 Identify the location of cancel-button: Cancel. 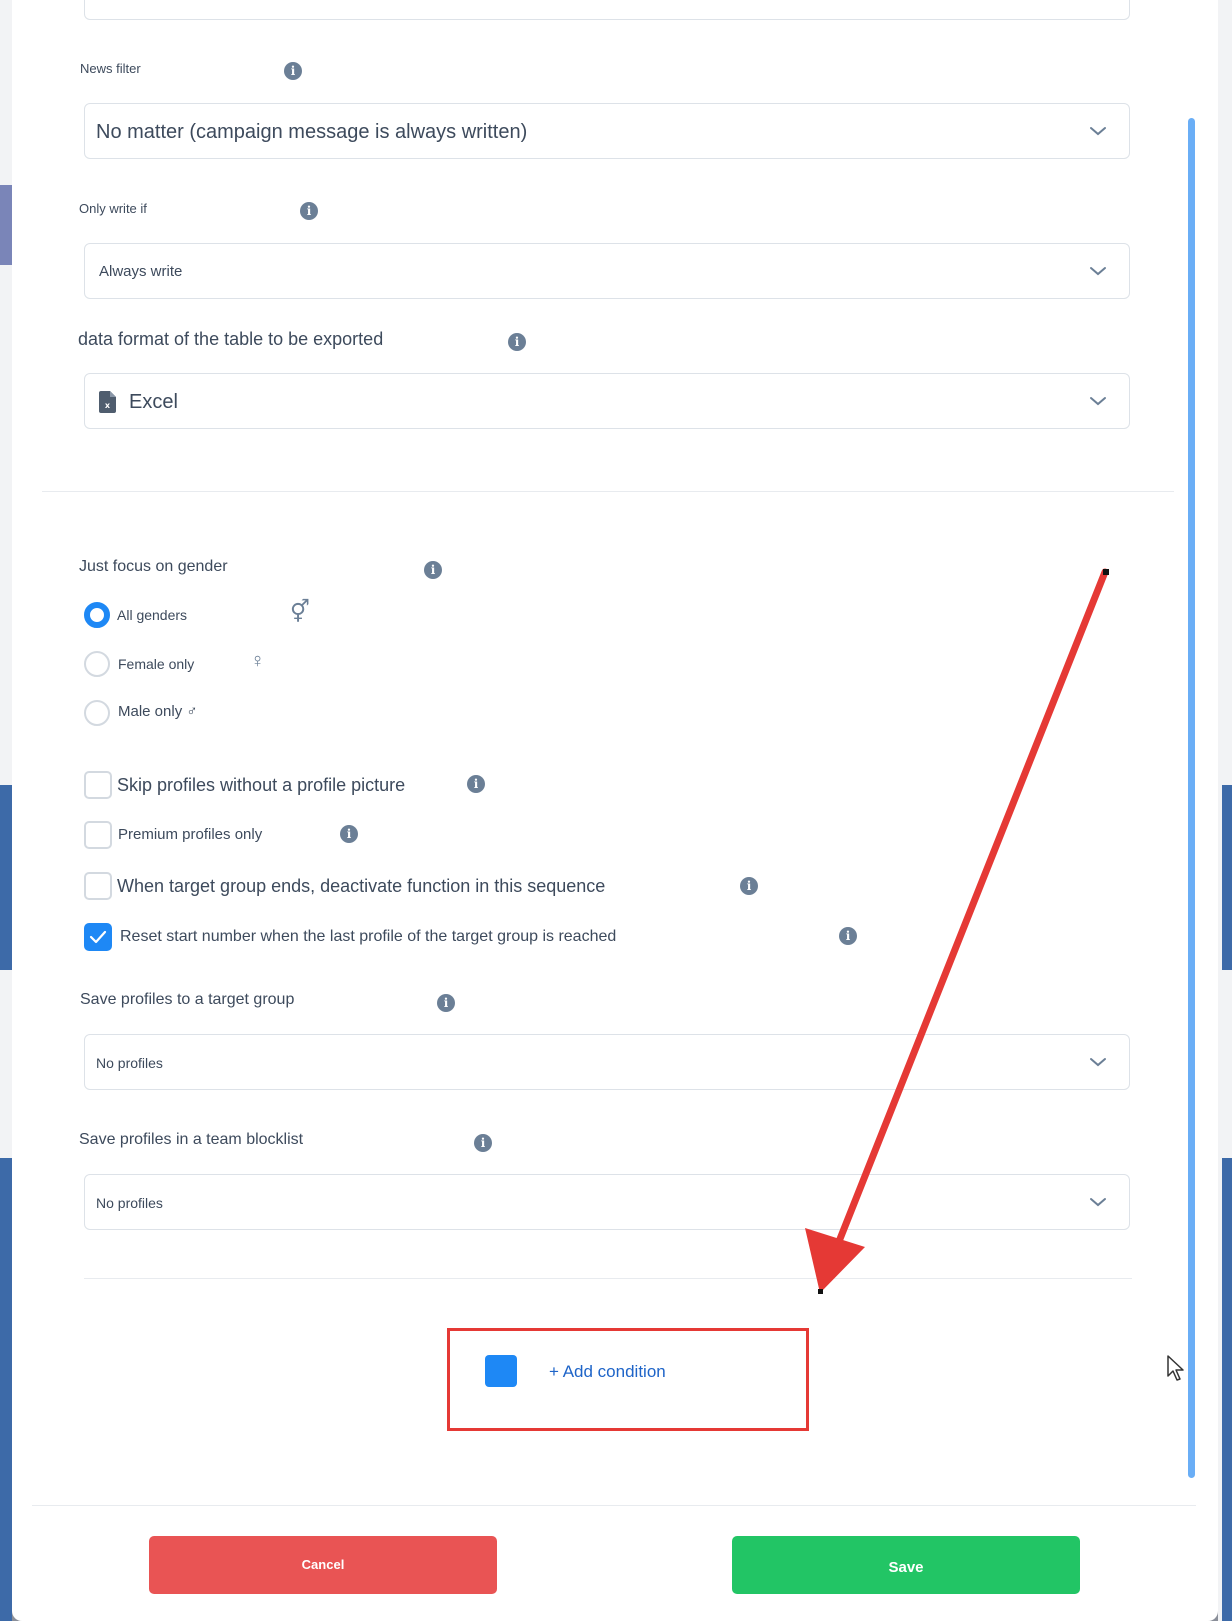
(323, 1565).